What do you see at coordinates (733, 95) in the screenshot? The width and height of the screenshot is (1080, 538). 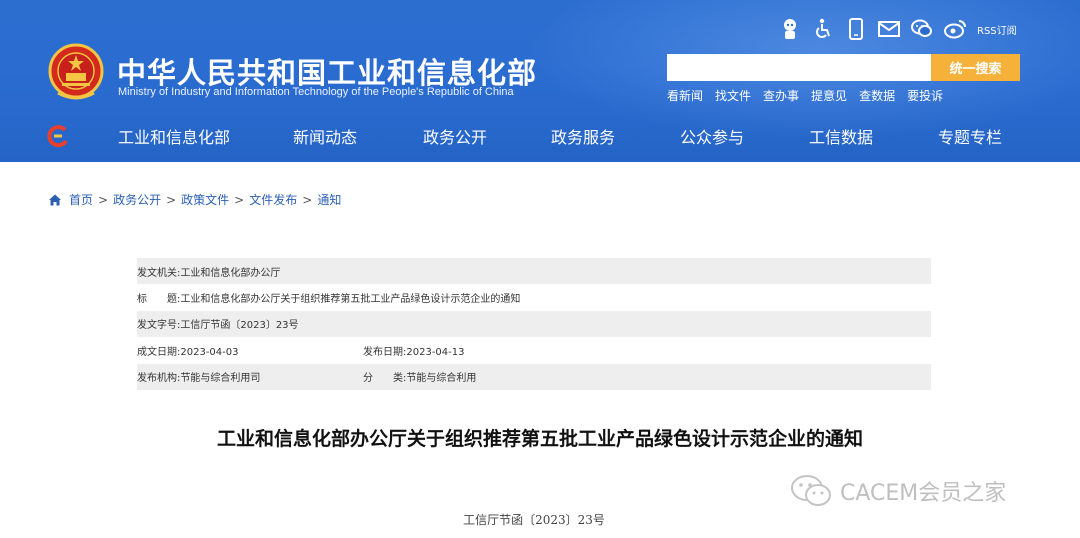 I see `quick-link-files: 找文件` at bounding box center [733, 95].